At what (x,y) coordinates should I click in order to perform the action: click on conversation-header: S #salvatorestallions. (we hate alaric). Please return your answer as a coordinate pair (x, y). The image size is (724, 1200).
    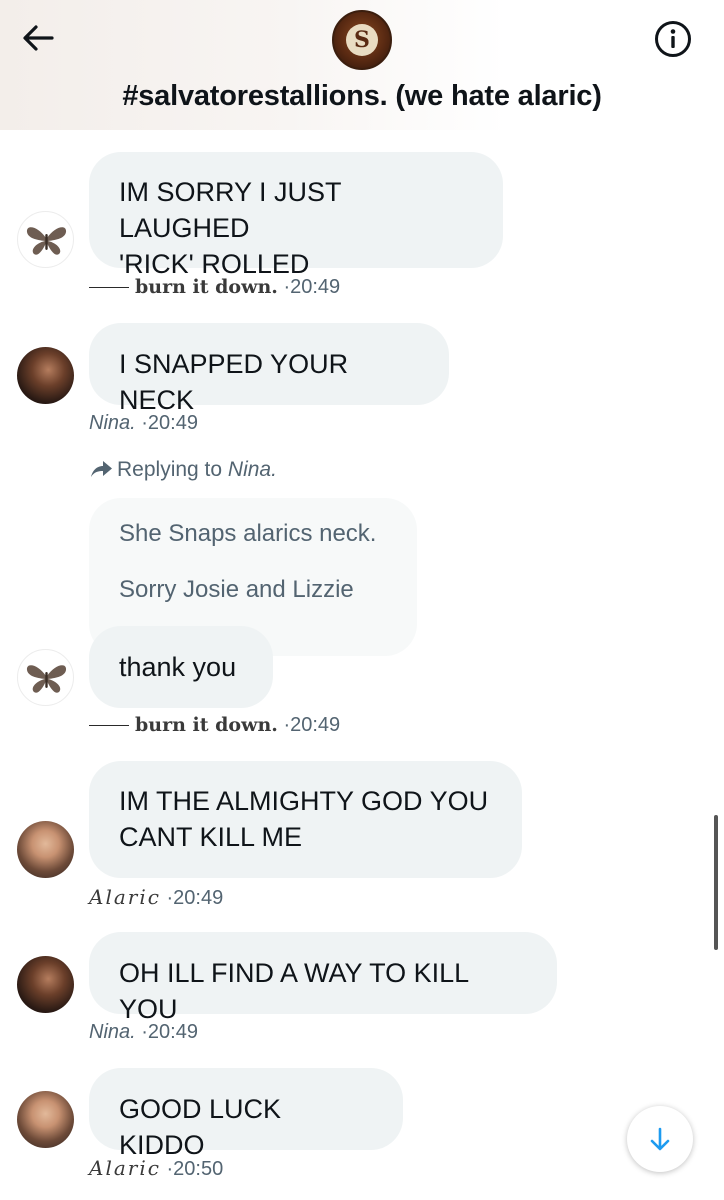
    Looking at the image, I should click on (362, 65).